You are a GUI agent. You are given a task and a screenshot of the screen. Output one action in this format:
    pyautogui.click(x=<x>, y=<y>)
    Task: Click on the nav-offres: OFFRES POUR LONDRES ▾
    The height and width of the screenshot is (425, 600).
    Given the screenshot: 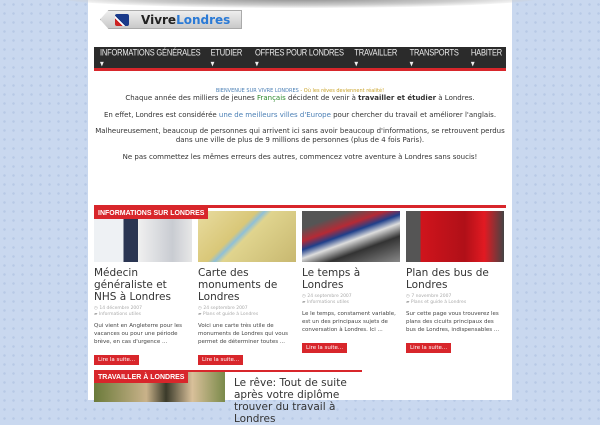 What is the action you would take?
    pyautogui.click(x=300, y=58)
    